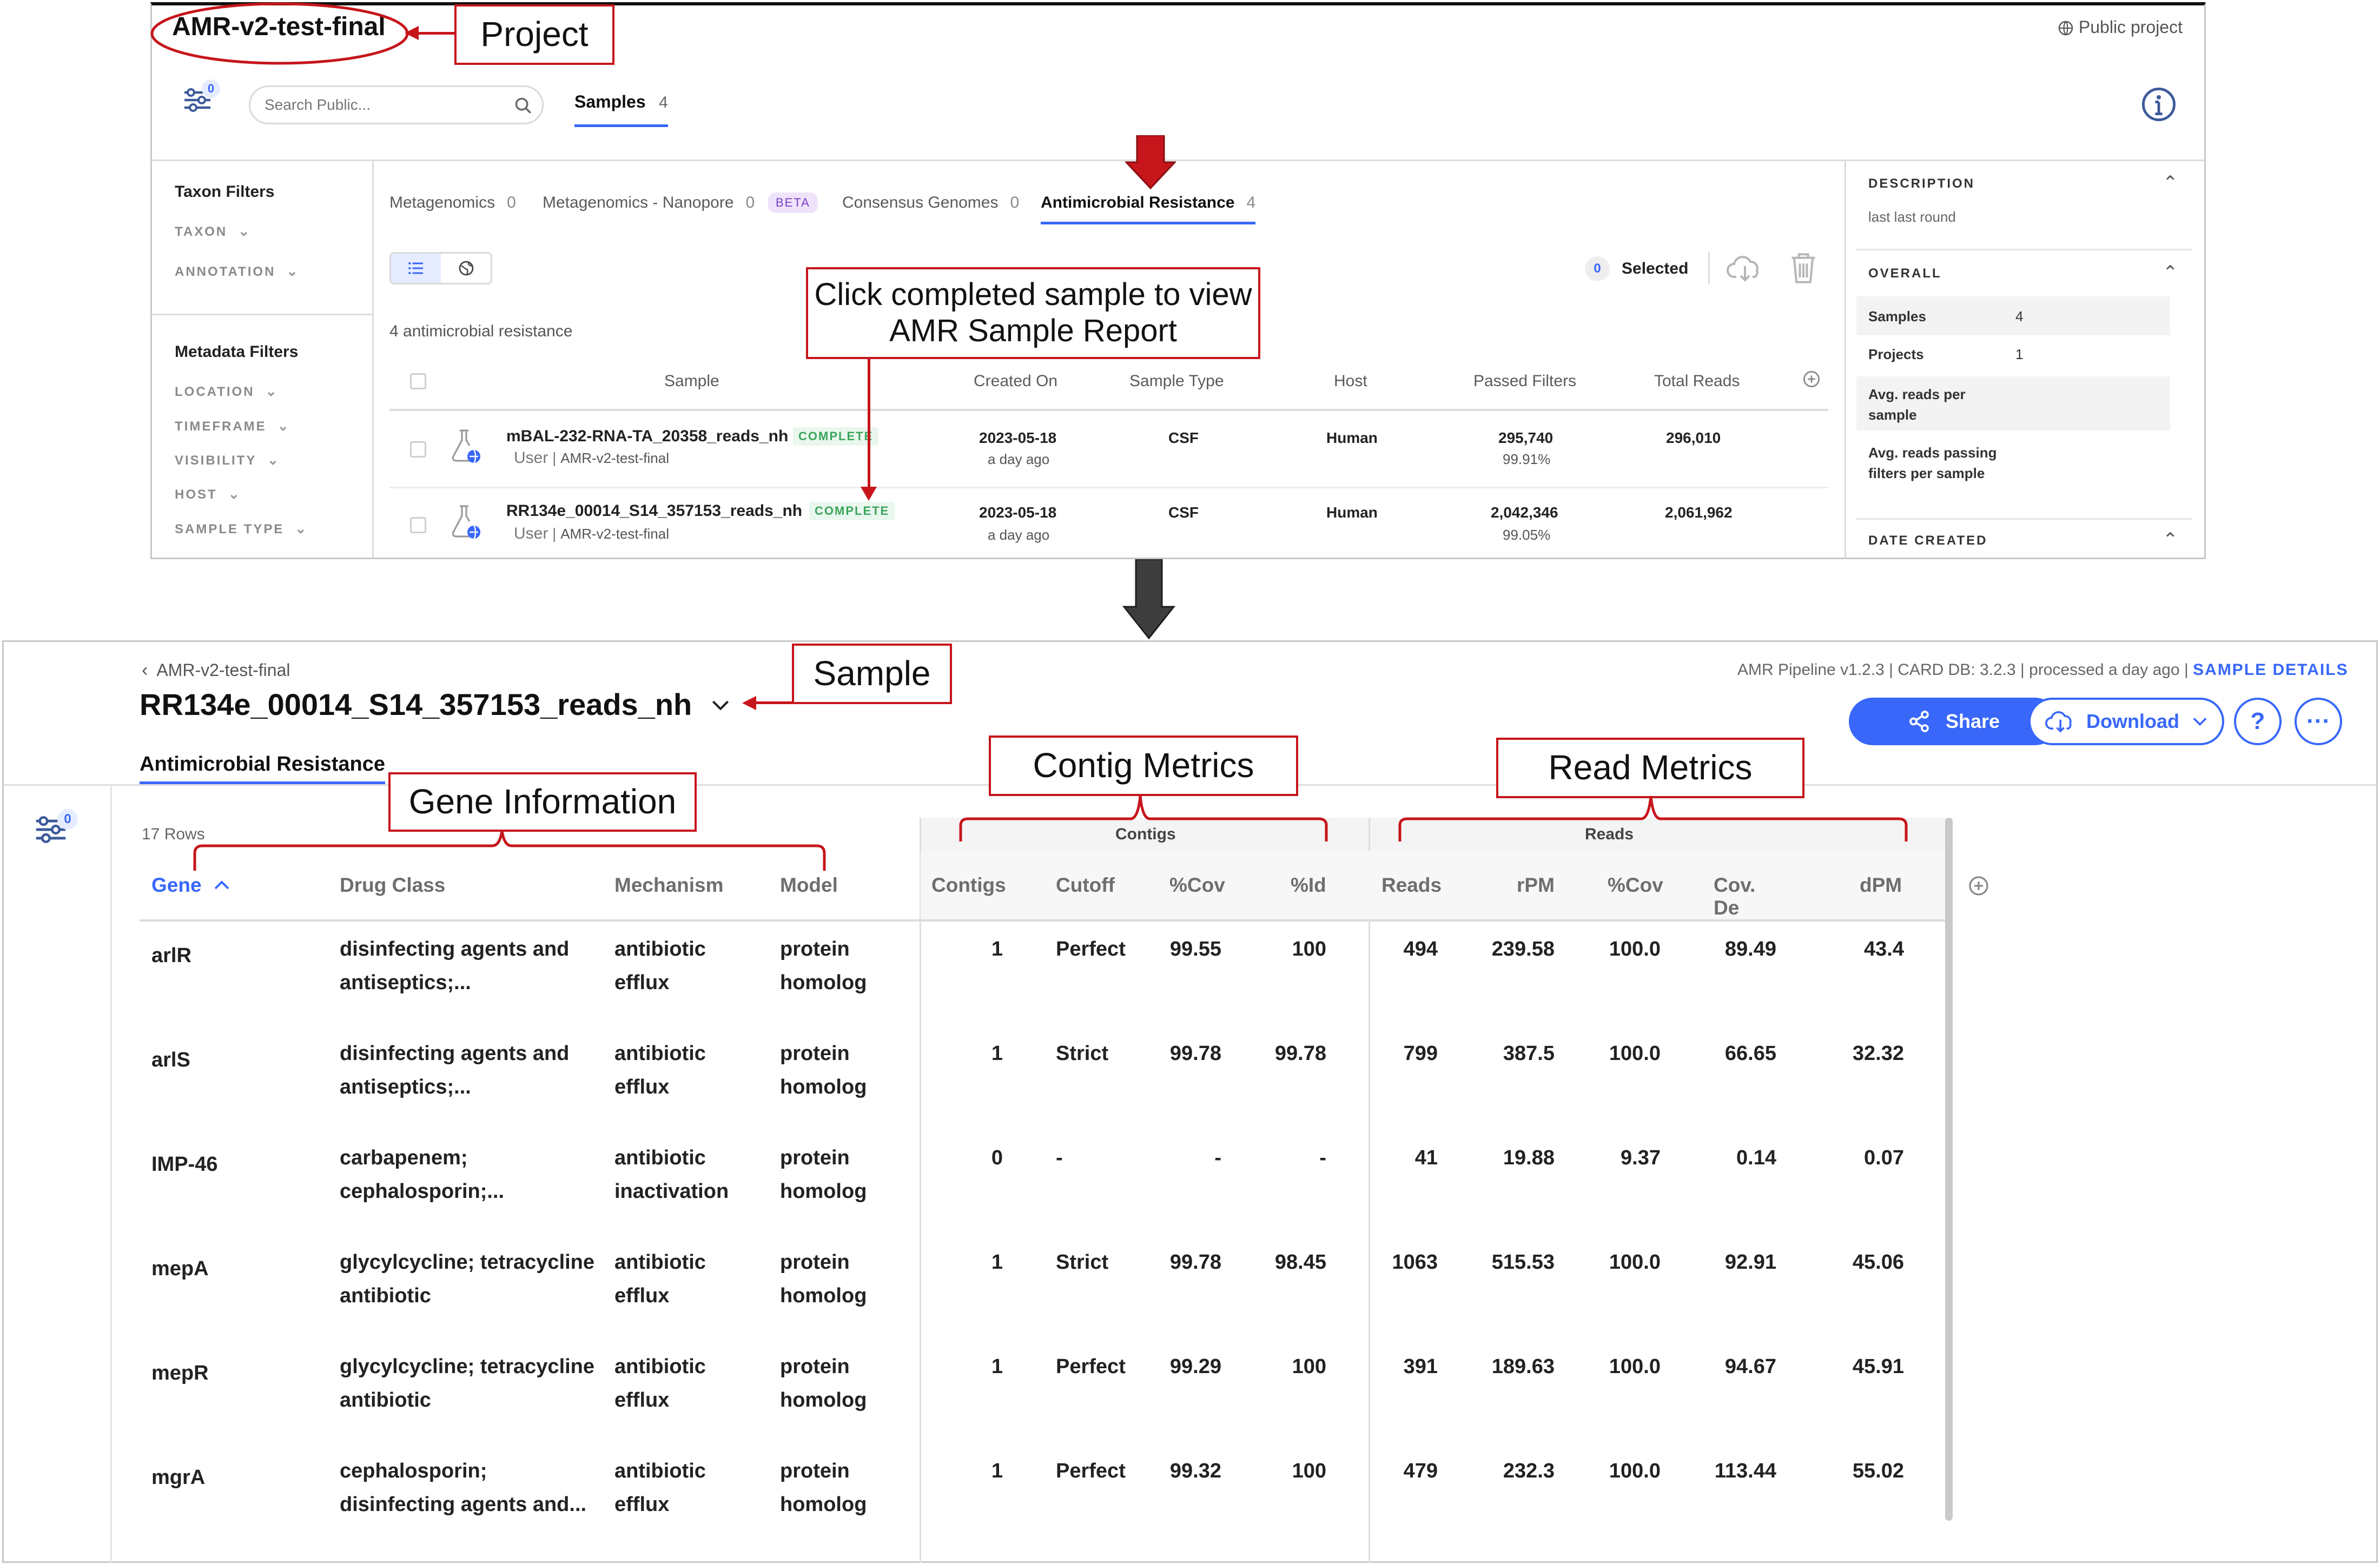 The image size is (2380, 1564). What do you see at coordinates (2058, 722) in the screenshot?
I see `cloud-download-icon` at bounding box center [2058, 722].